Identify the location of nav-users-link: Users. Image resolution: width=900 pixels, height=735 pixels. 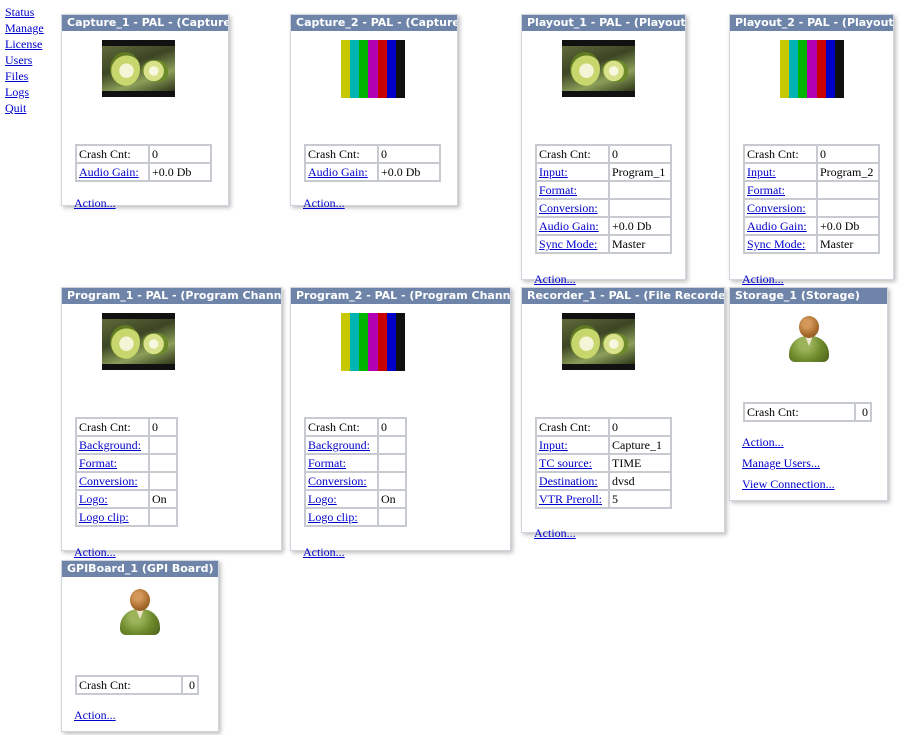
(24, 60).